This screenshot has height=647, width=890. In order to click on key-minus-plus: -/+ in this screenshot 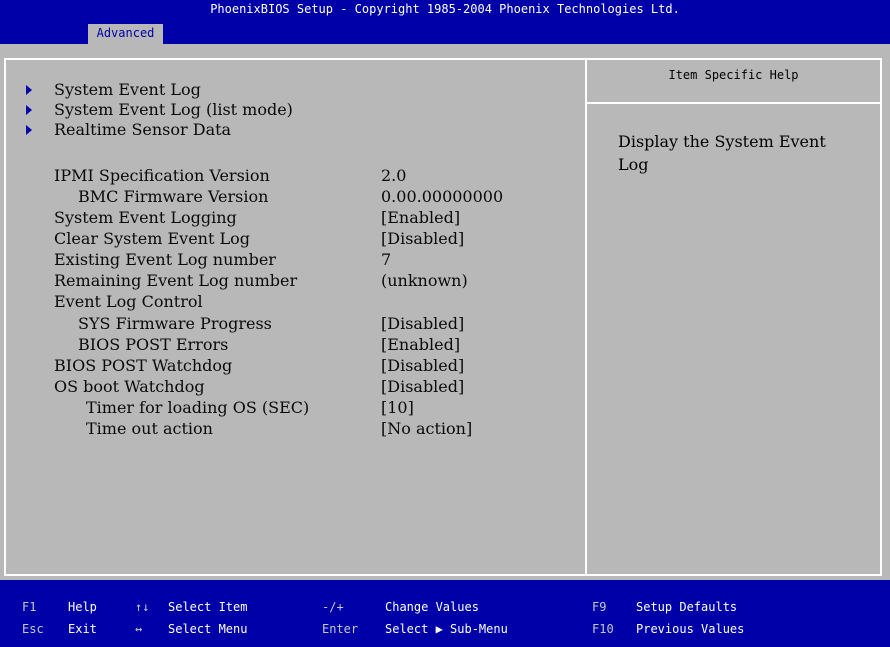, I will do `click(333, 607)`.